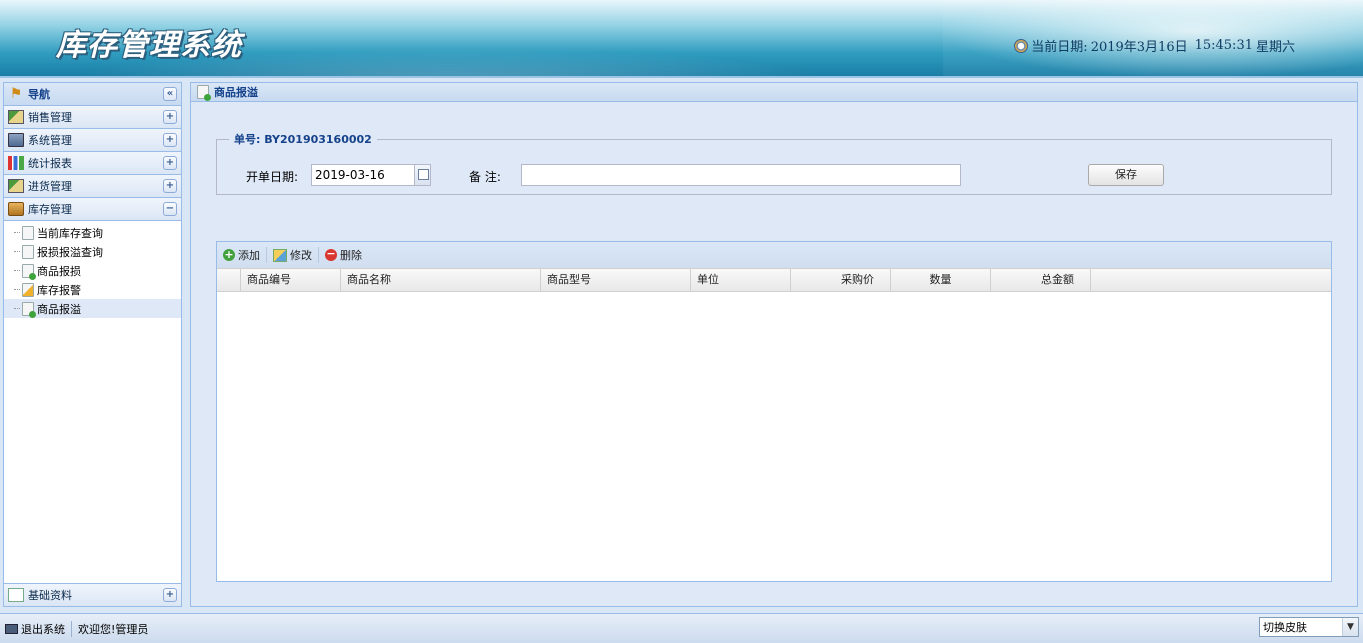  What do you see at coordinates (16, 94) in the screenshot?
I see `signpost-icon: ⚑` at bounding box center [16, 94].